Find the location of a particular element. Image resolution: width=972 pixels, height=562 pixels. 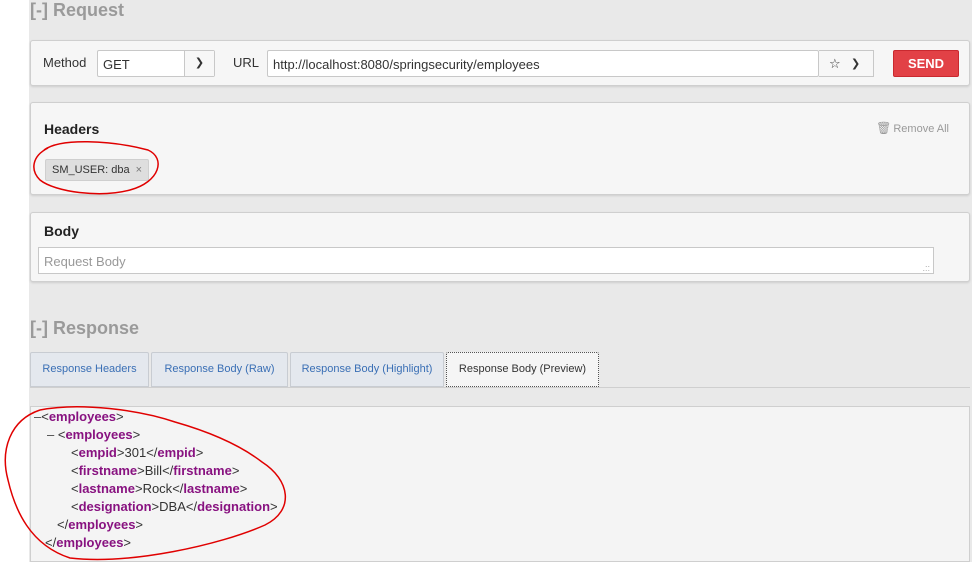

xml-field-empid: <empid>301</empid> is located at coordinates (137, 452).